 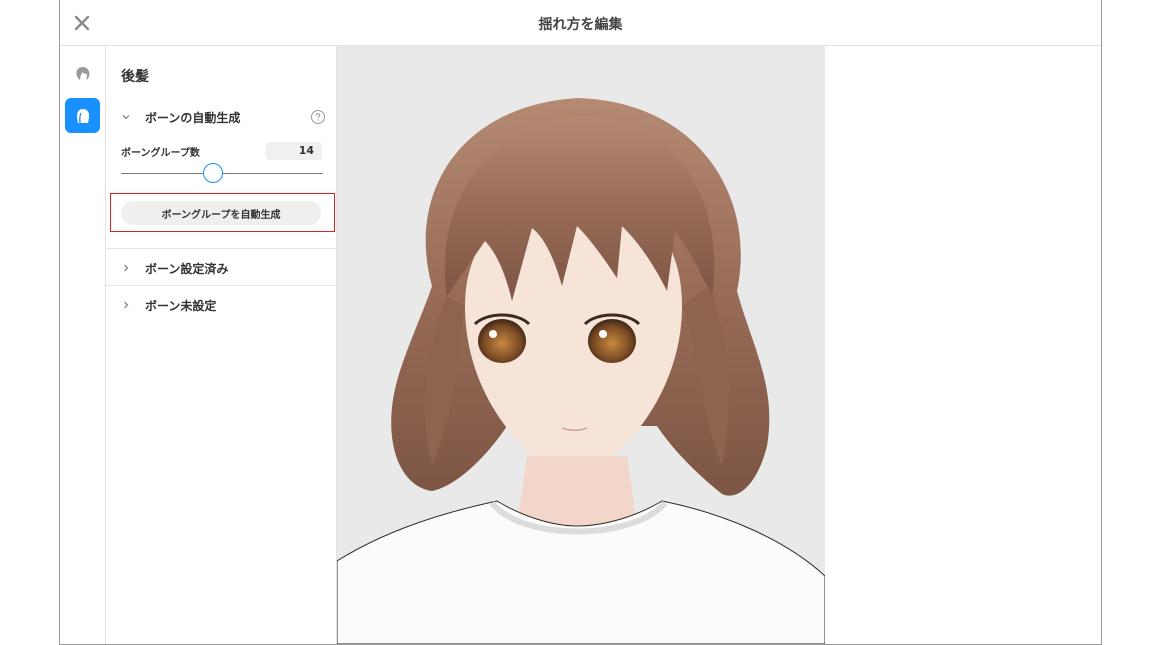 What do you see at coordinates (221, 213) in the screenshot?
I see `generate-bone-groups-button: ボーングループを自動生成` at bounding box center [221, 213].